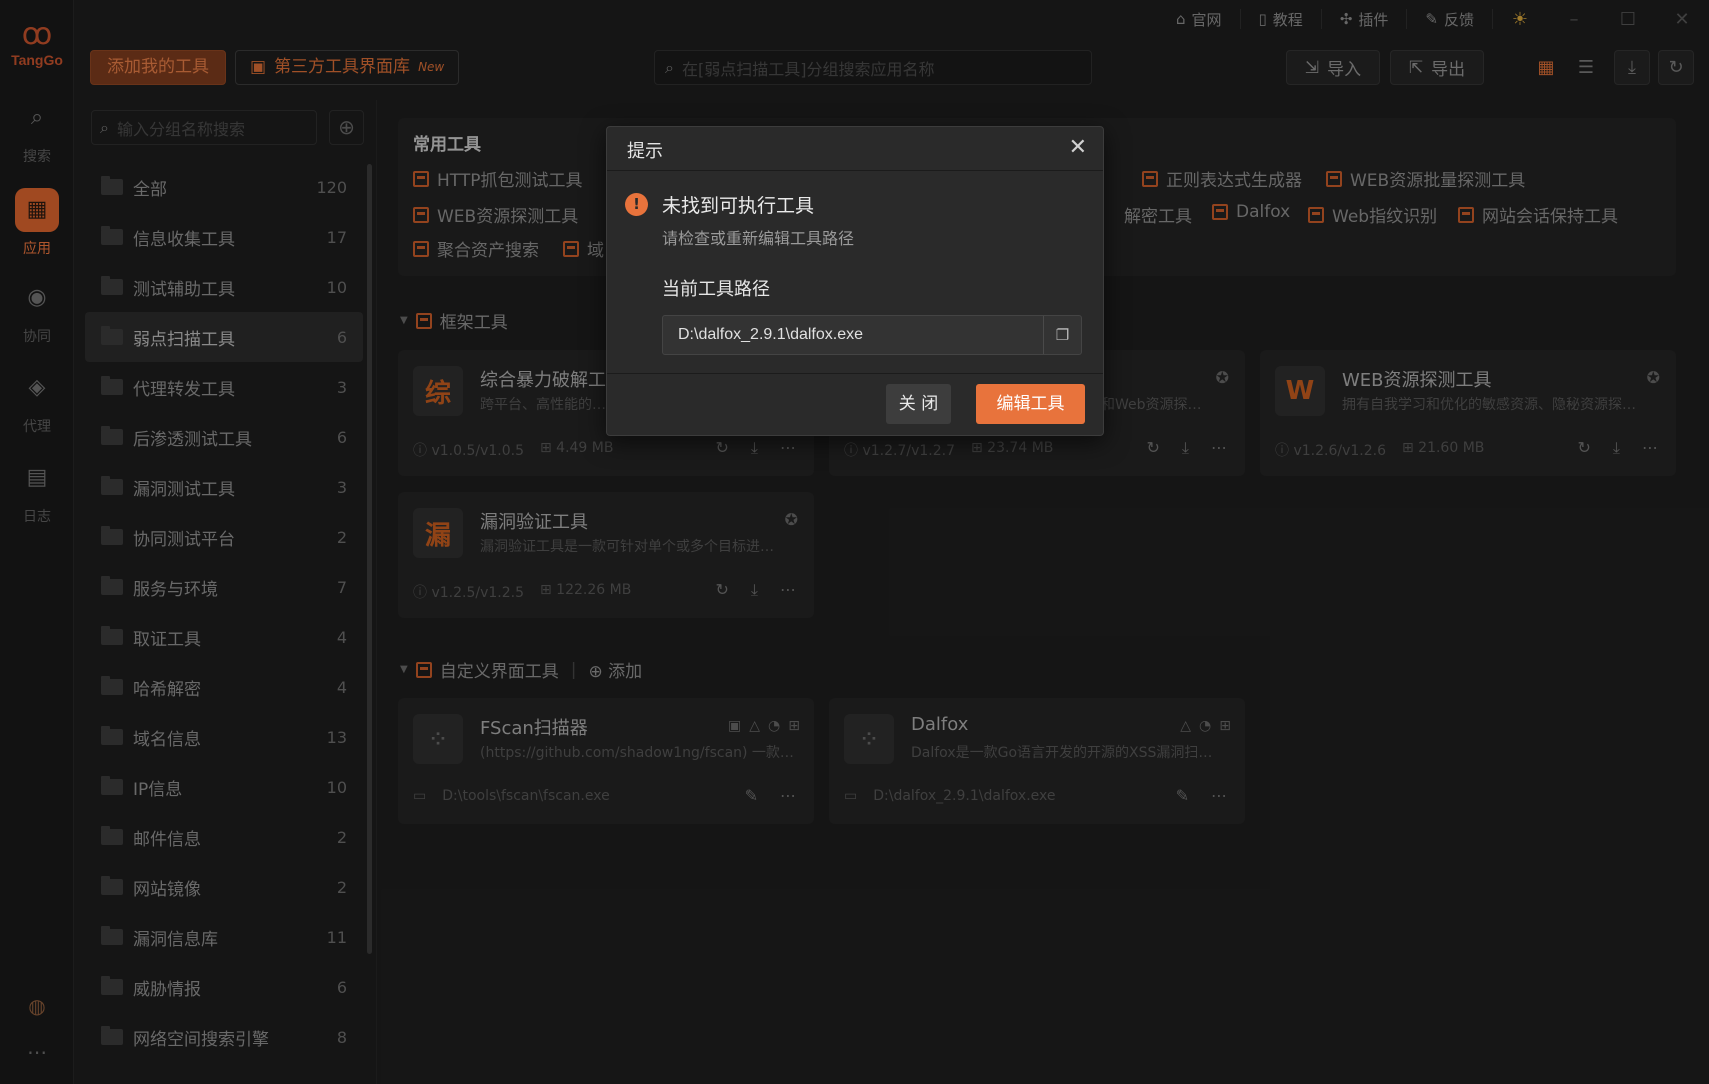  I want to click on dialog-footer-divider, so click(855, 373).